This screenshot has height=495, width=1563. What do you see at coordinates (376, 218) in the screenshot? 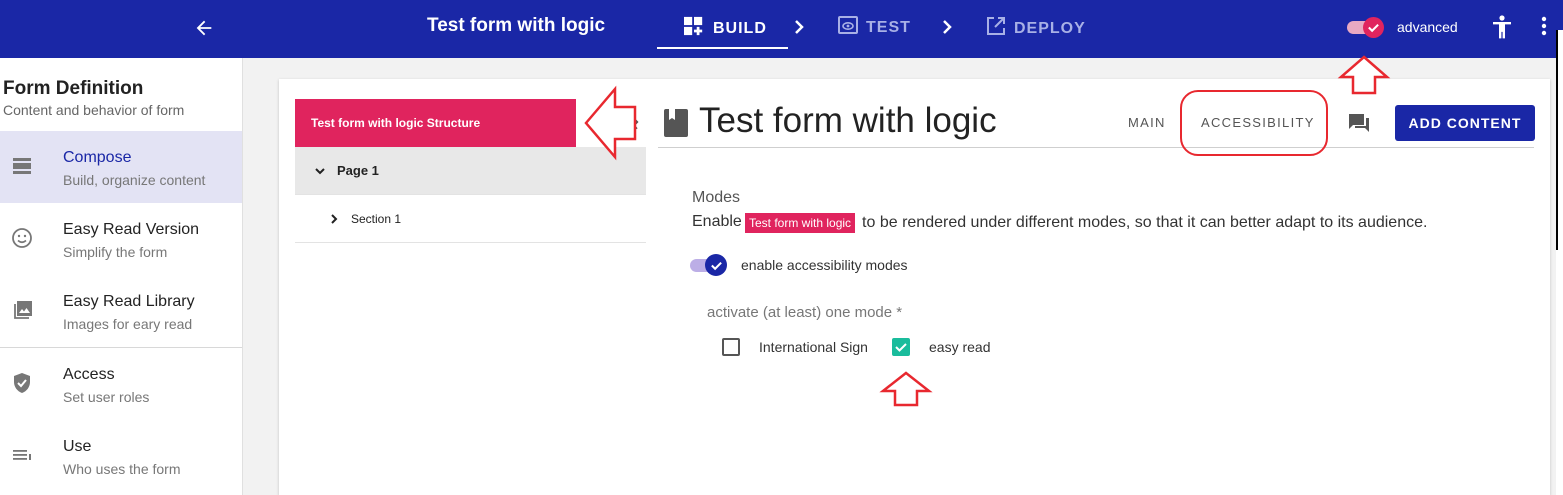
I see `tree-item-label: Section 1` at bounding box center [376, 218].